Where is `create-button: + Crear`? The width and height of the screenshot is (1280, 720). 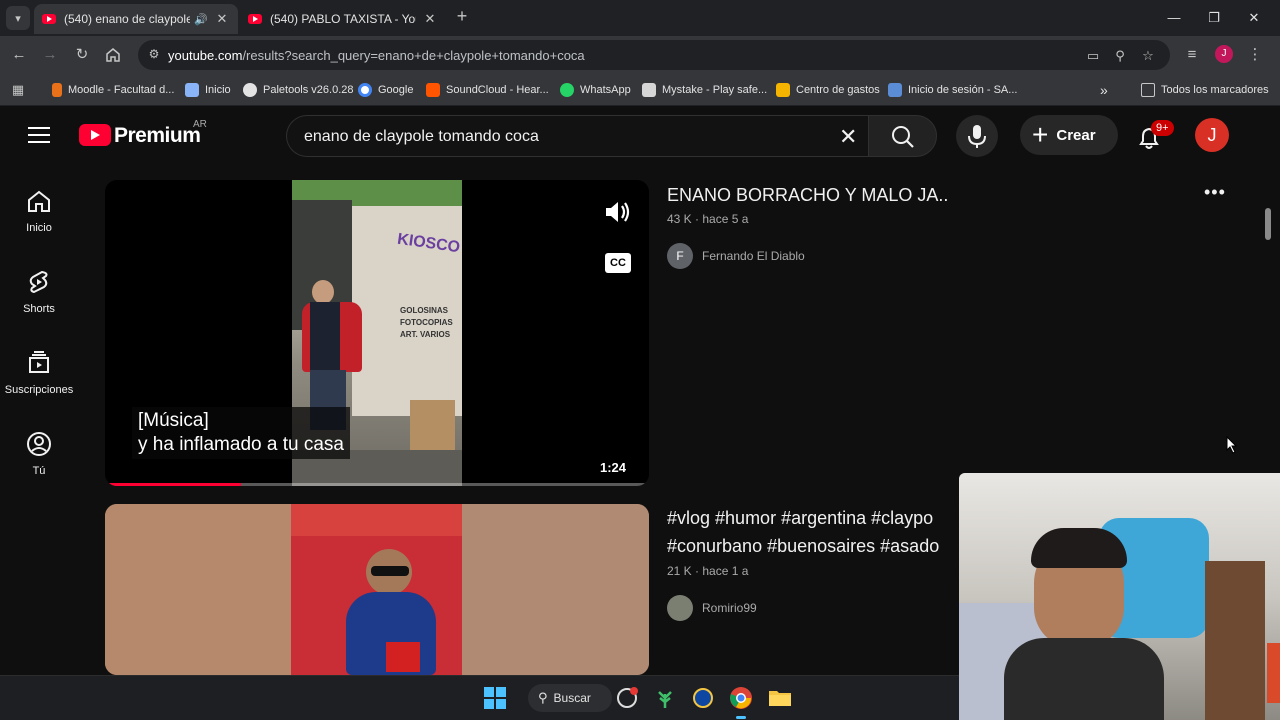 create-button: + Crear is located at coordinates (1069, 135).